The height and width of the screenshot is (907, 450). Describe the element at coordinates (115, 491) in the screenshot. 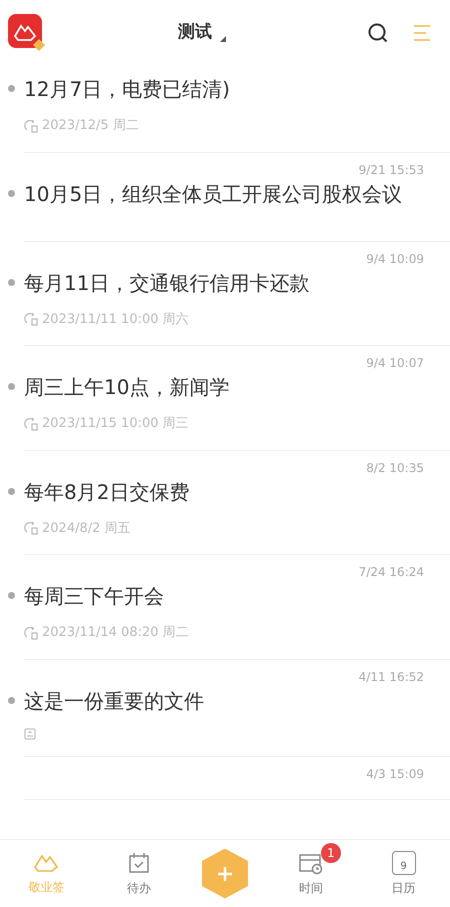

I see `note-title: 每年8月2日交保费` at that location.